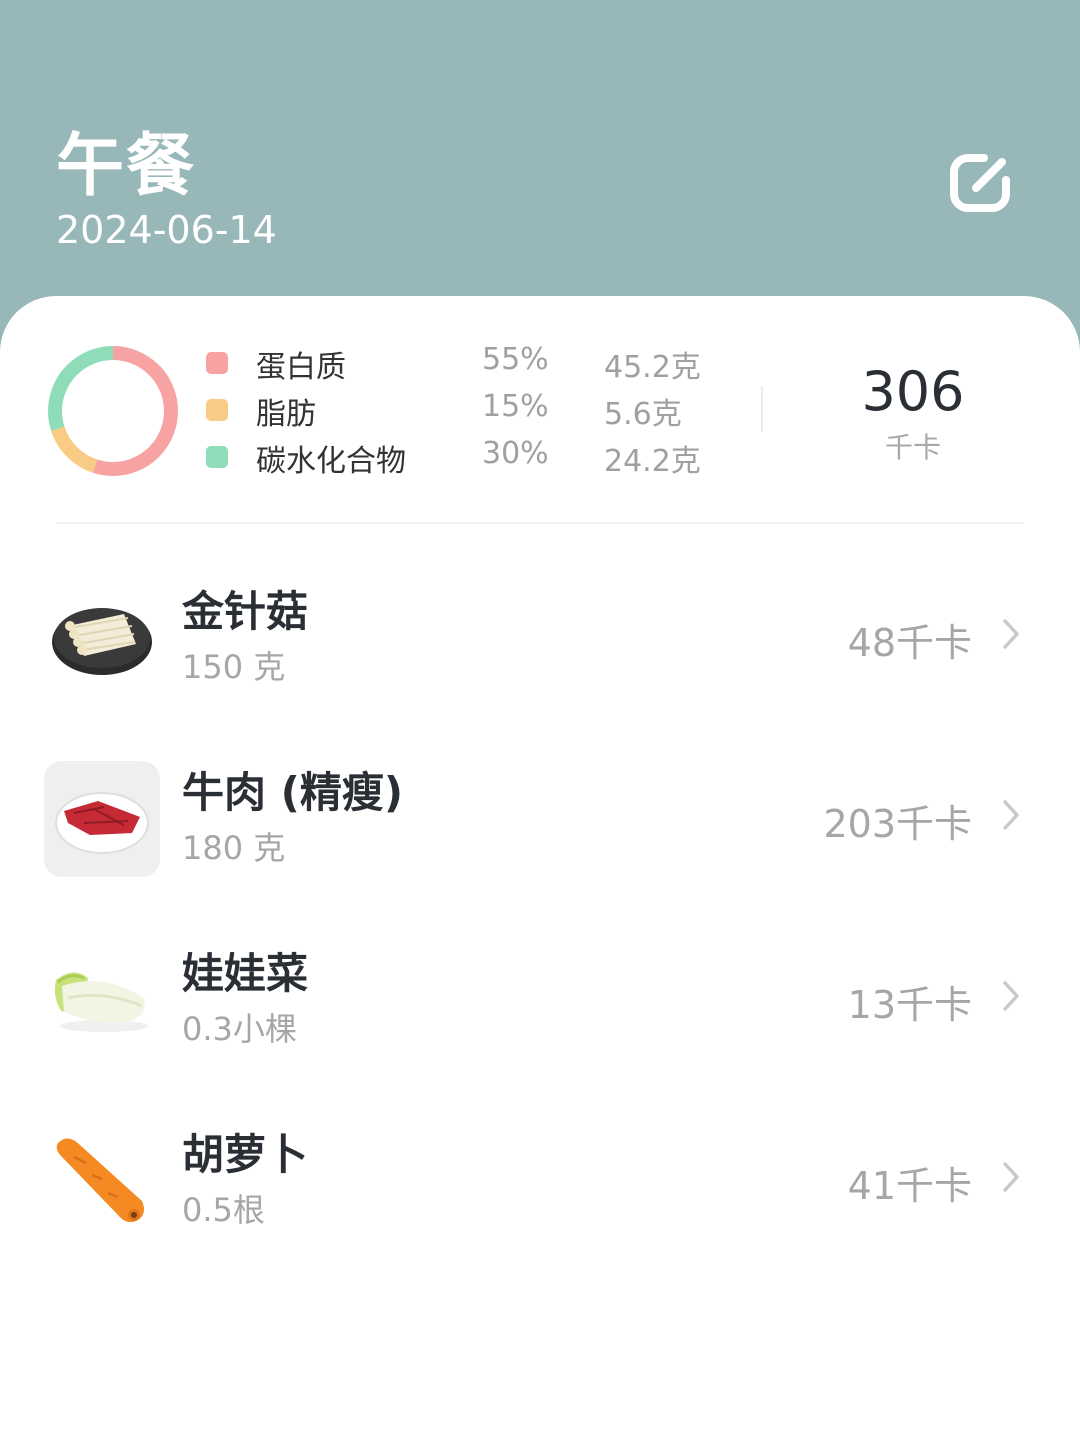  Describe the element at coordinates (540, 834) in the screenshot. I see `food-item-beef: 牛肉 (精瘦) 180 克 203千卡` at that location.